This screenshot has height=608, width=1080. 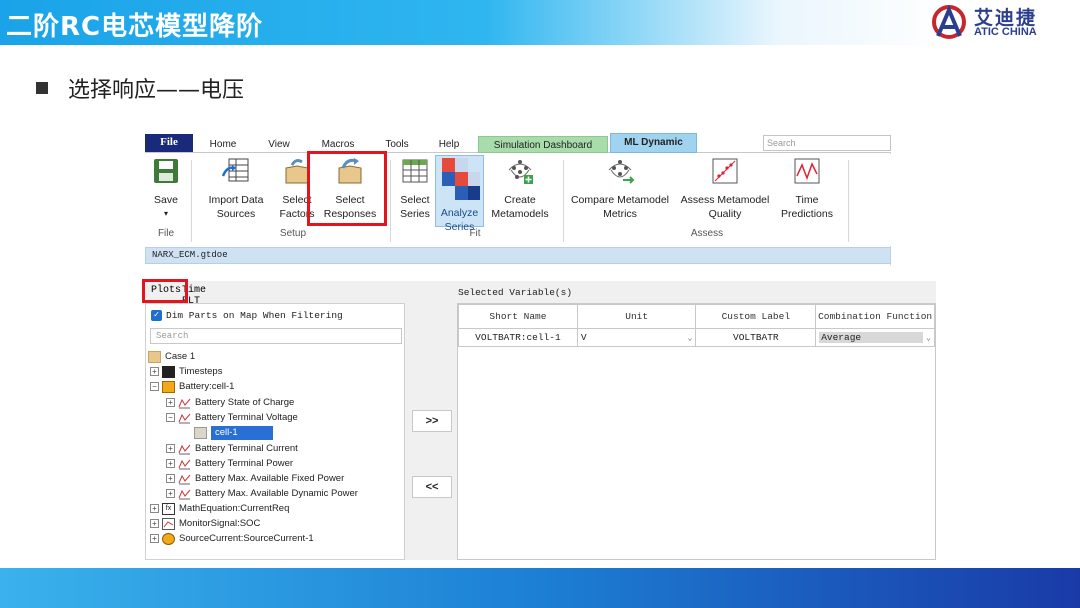 I want to click on tree-item-timesteps: + Timesteps, so click(x=186, y=371).